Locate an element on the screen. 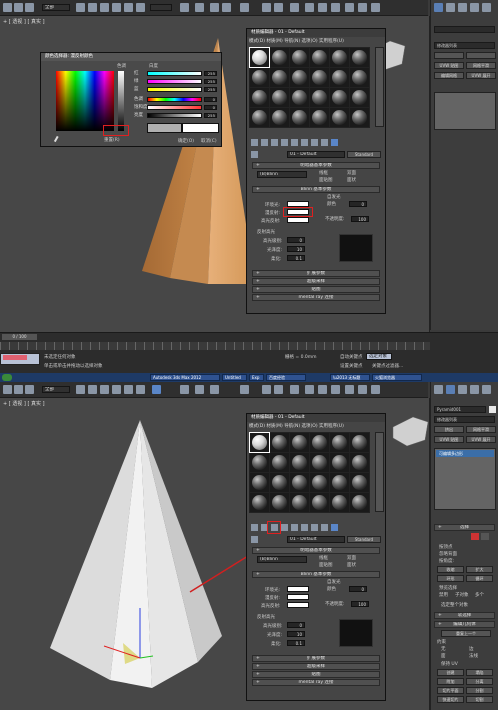 This screenshot has width=498, height=710. mirror-icon is located at coordinates (266, 7).